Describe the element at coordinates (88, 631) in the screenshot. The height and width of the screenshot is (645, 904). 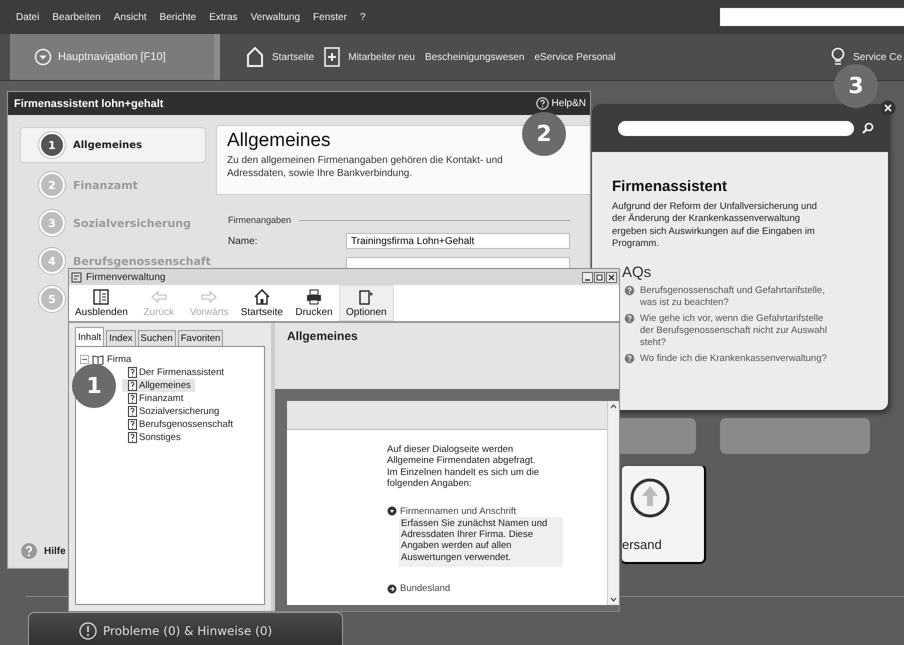
I see `info-icon` at that location.